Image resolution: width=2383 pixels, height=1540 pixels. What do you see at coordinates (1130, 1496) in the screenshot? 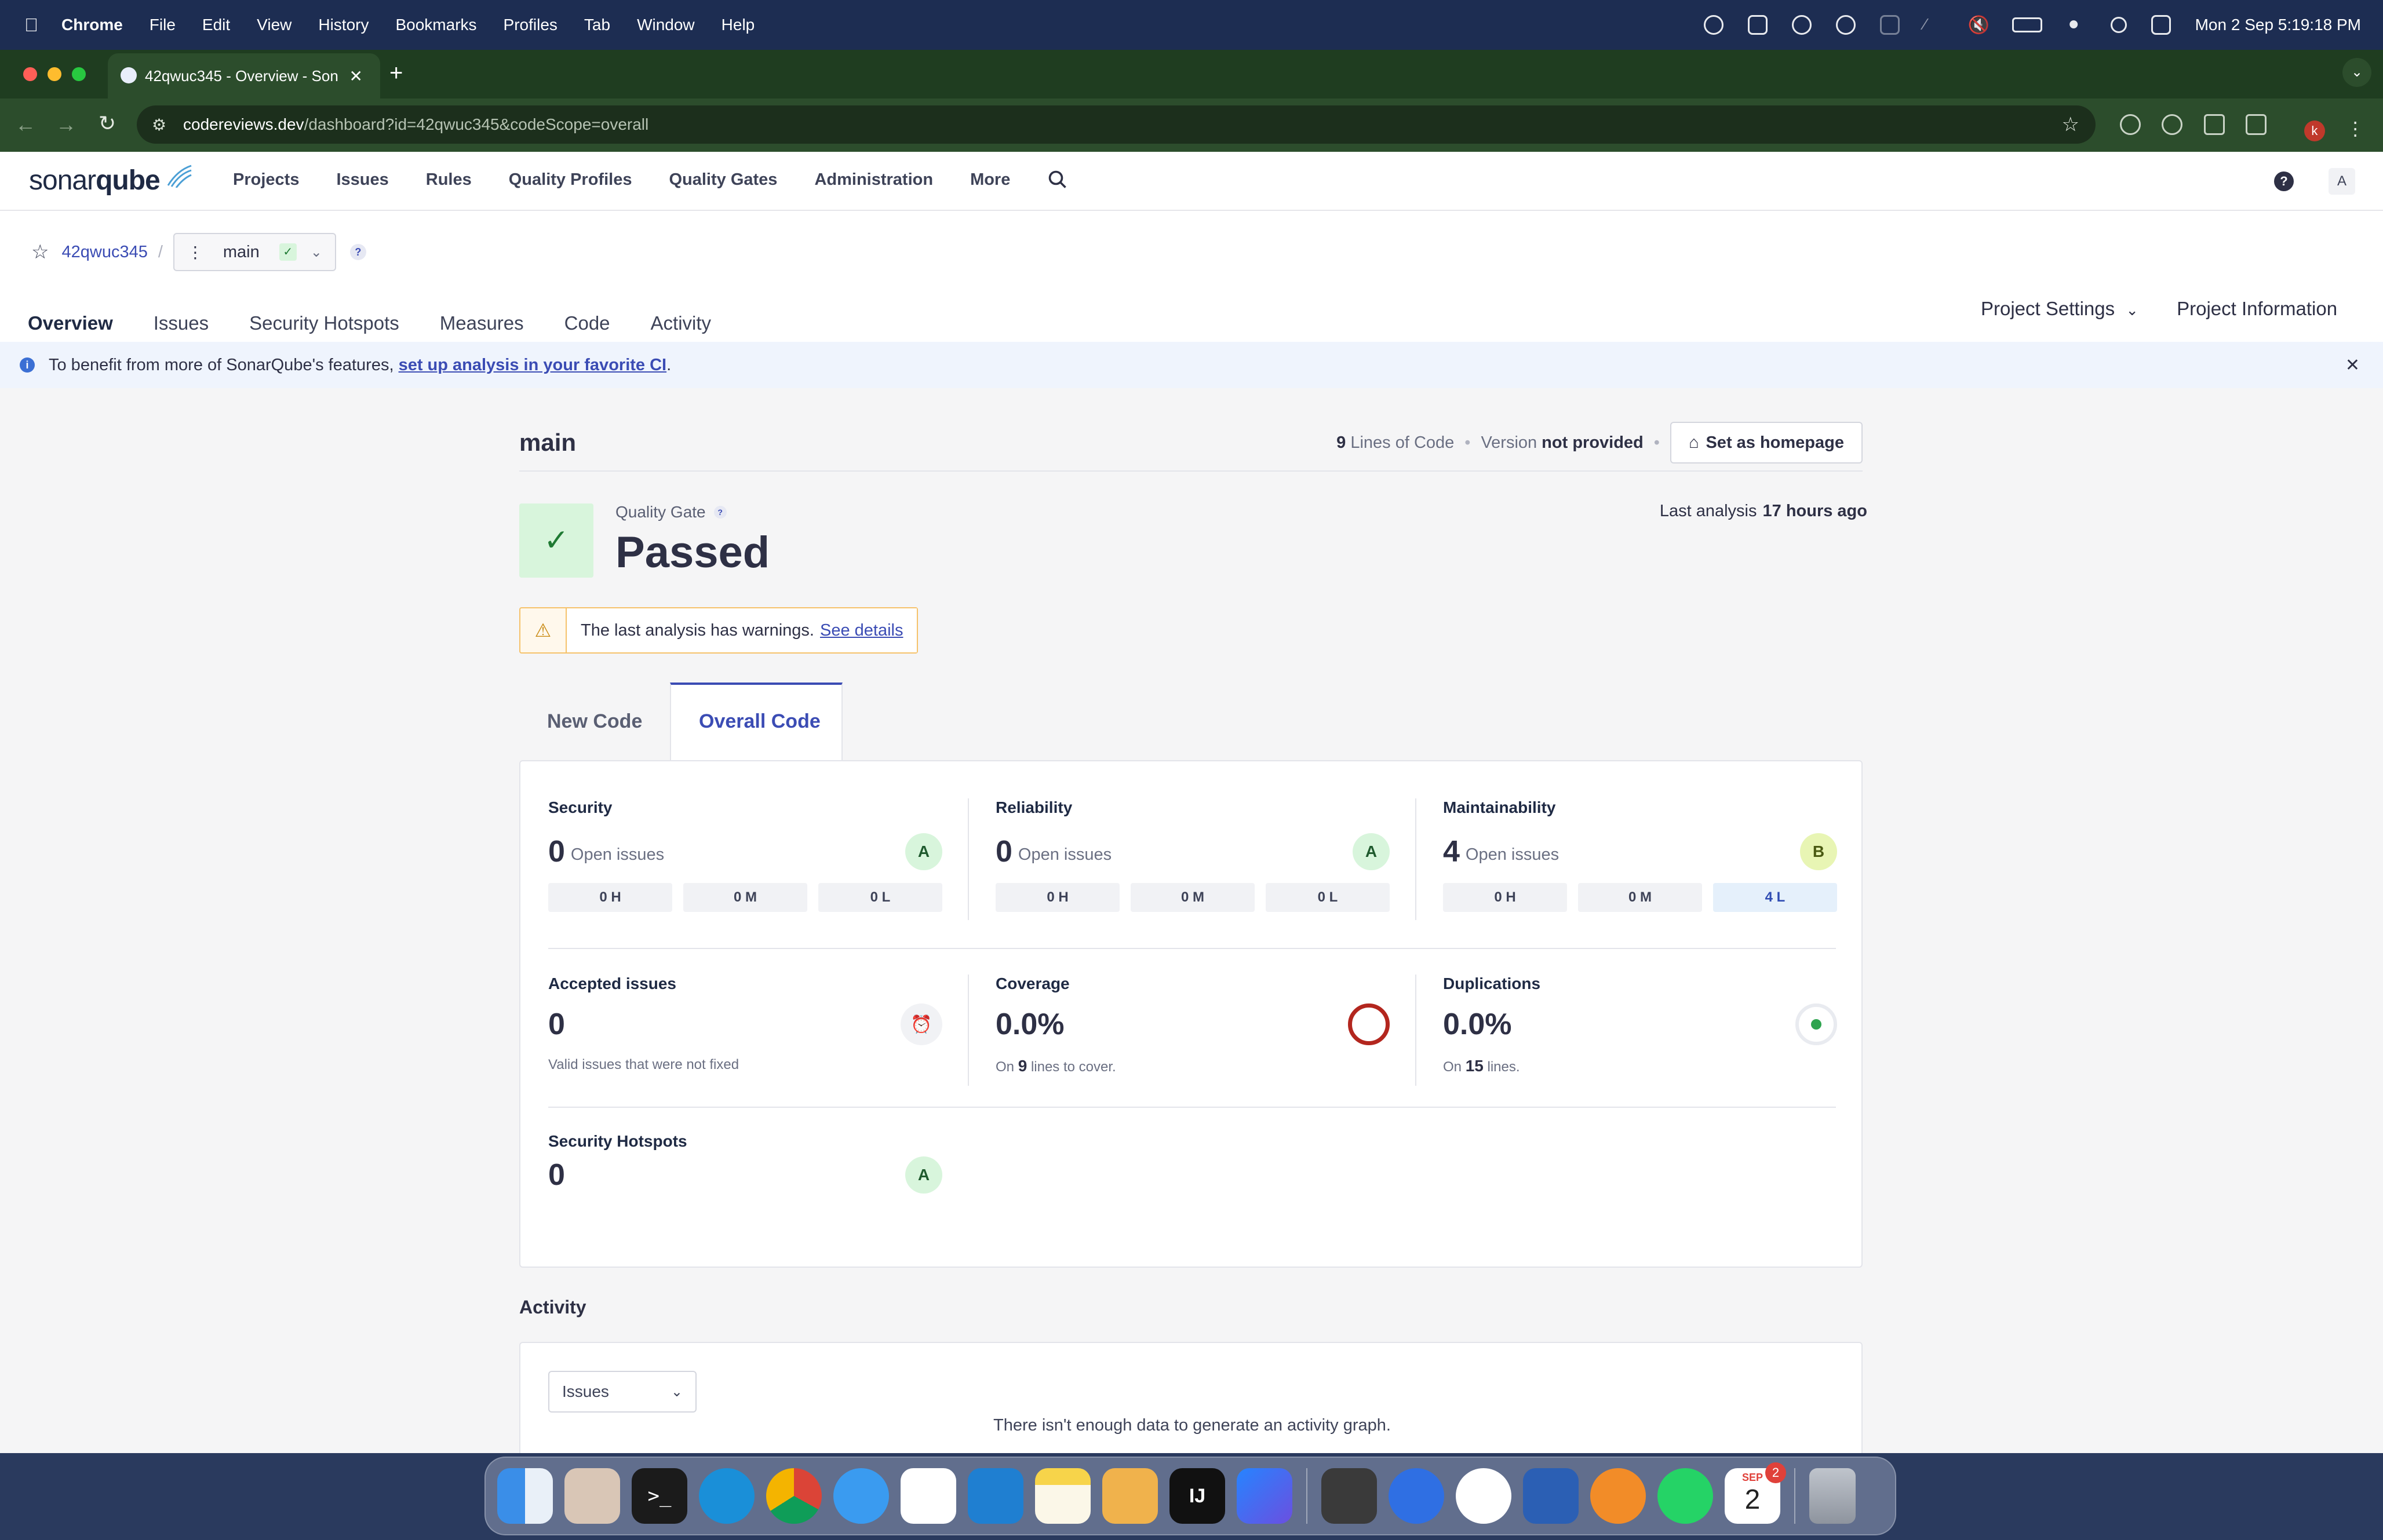
I see `tableplus-icon` at bounding box center [1130, 1496].